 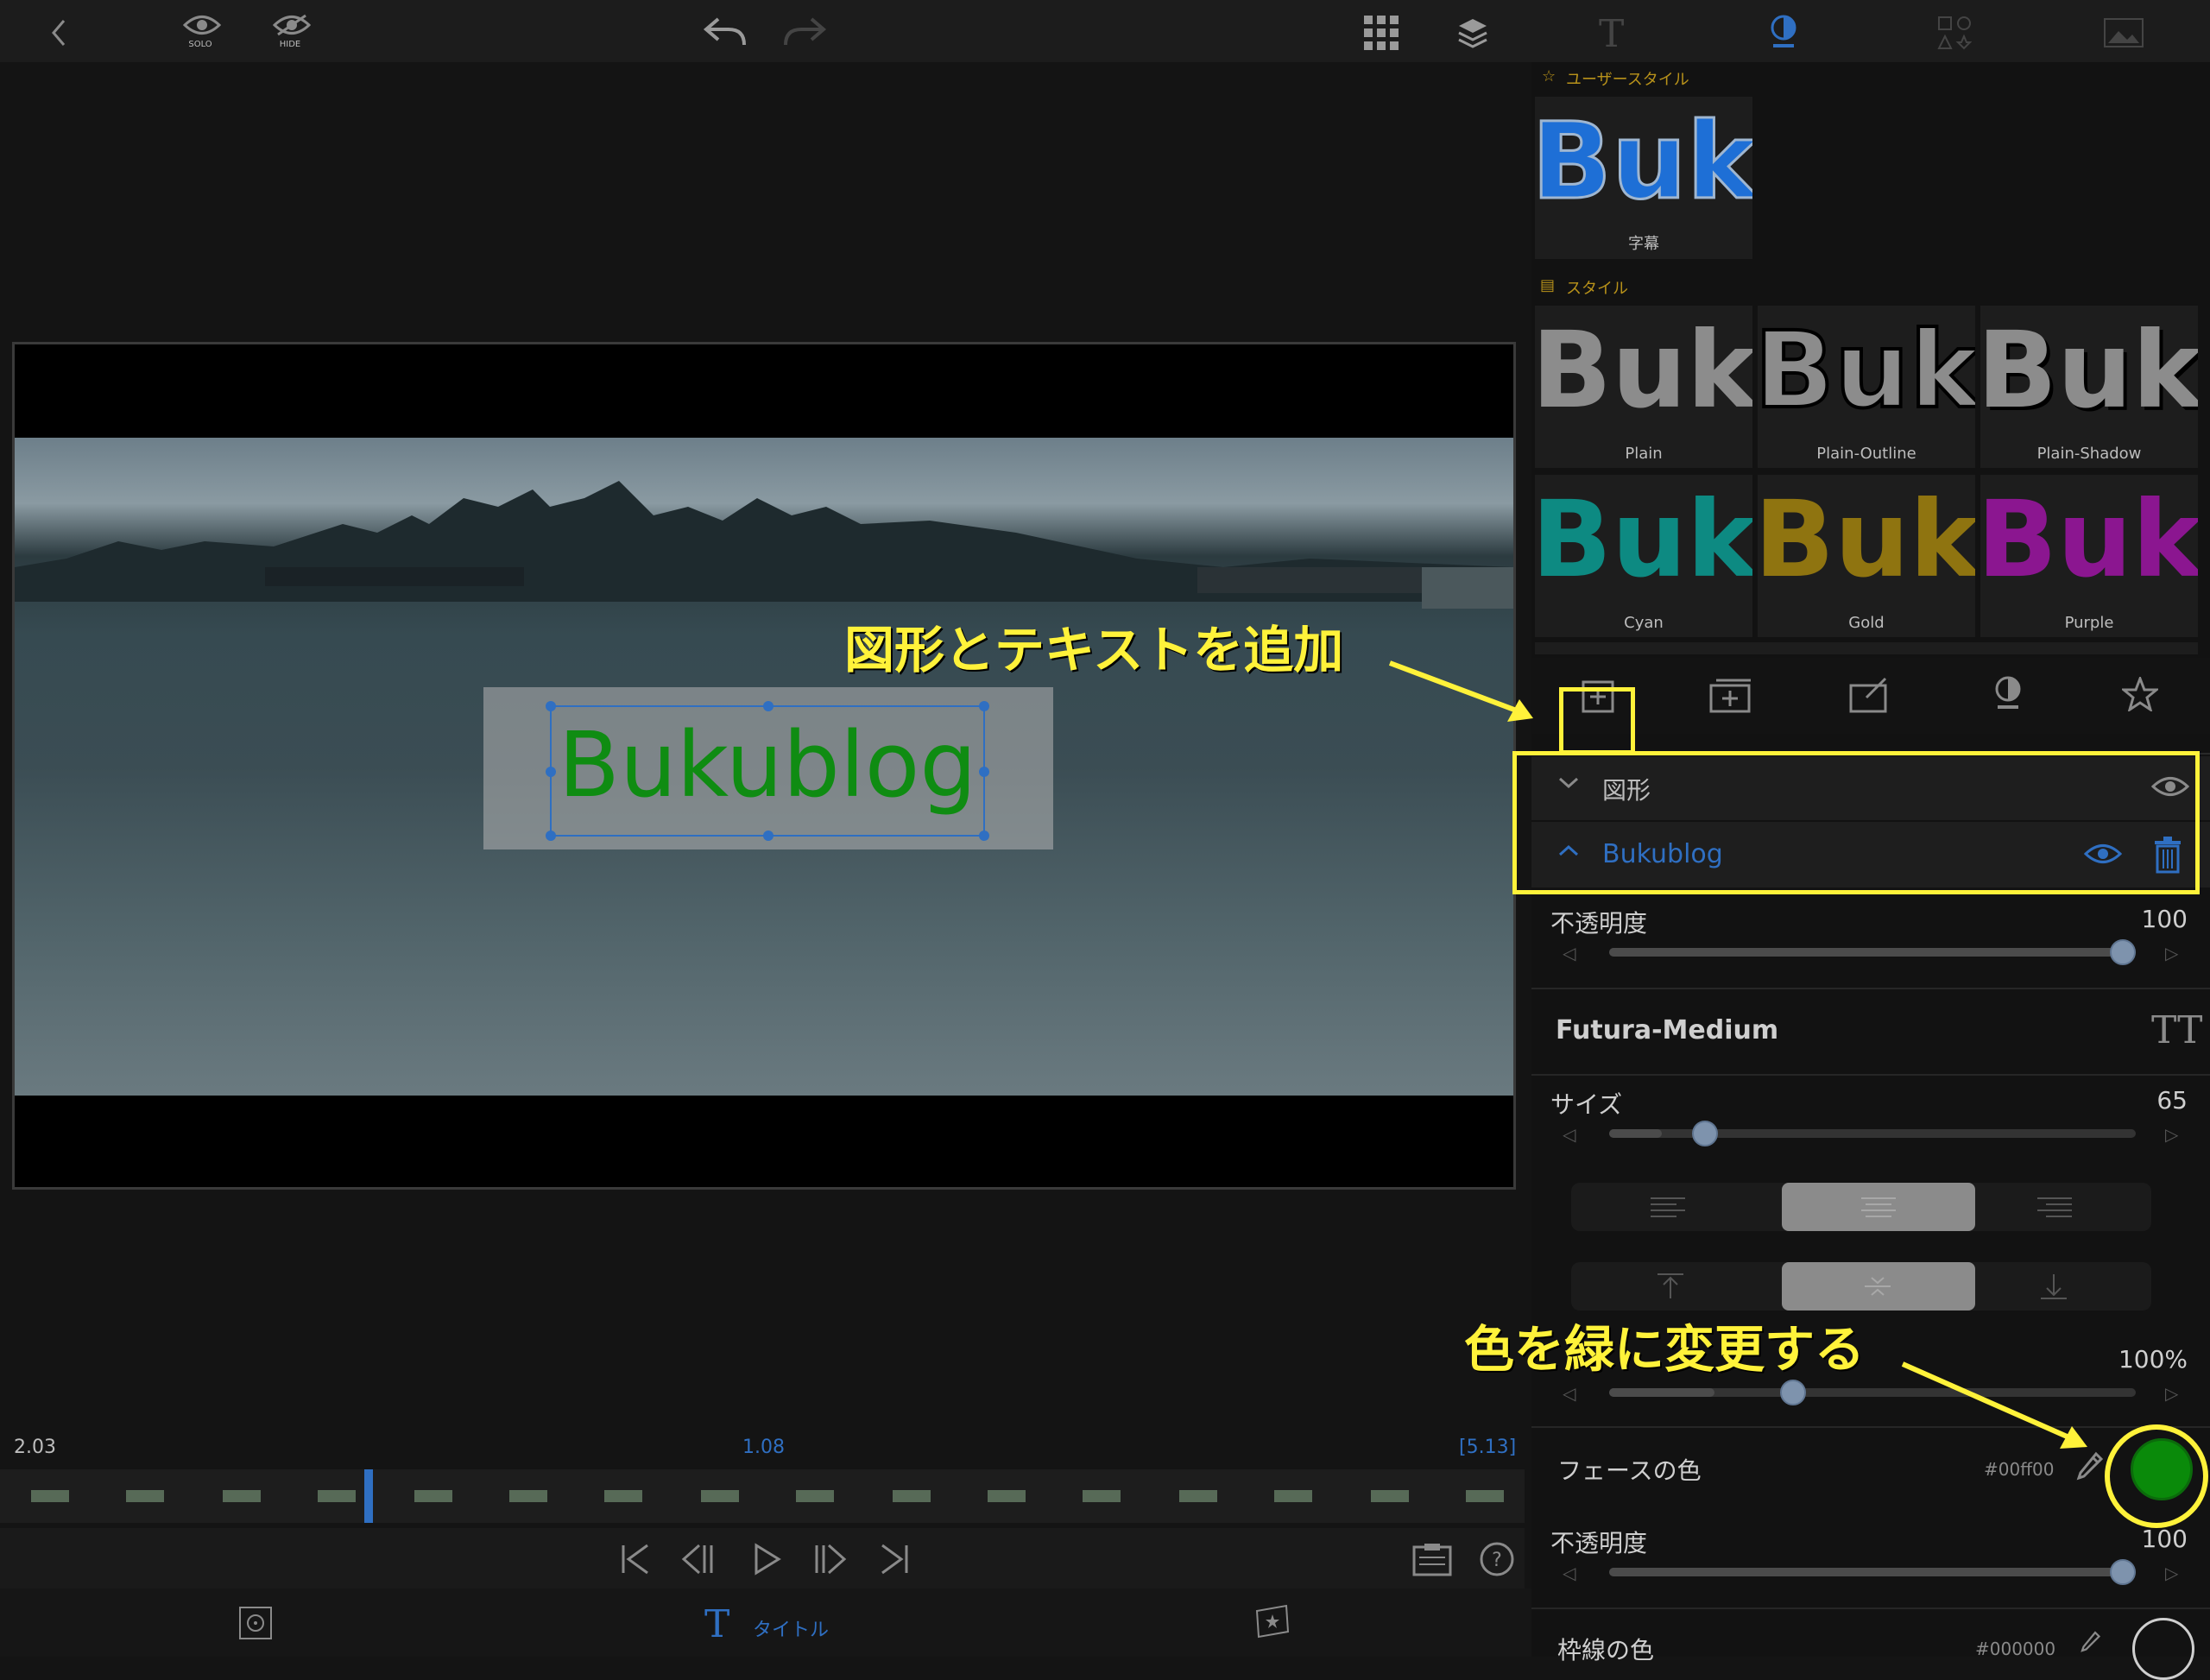 What do you see at coordinates (1432, 1559) in the screenshot?
I see `clipboard-icon` at bounding box center [1432, 1559].